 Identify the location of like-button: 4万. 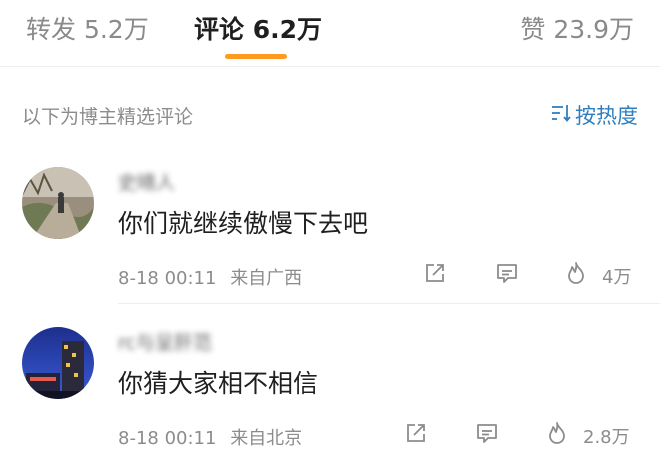
(597, 275).